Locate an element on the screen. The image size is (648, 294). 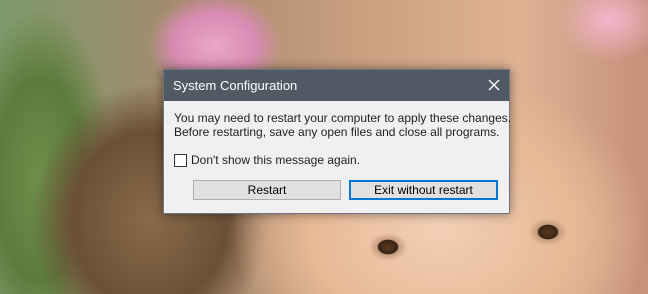
restart-button: Restart is located at coordinates (267, 190).